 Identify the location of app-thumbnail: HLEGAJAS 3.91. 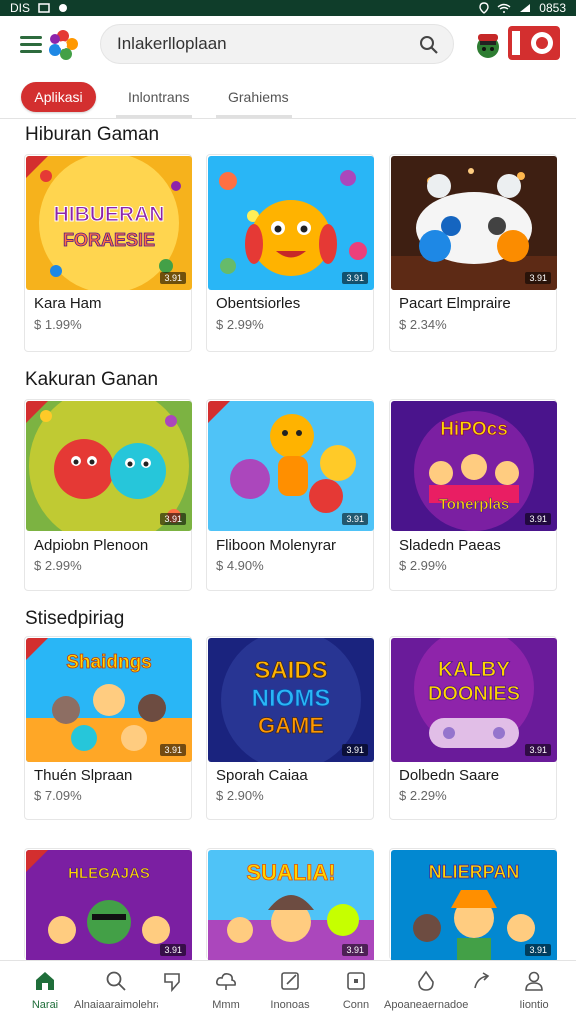
(109, 906).